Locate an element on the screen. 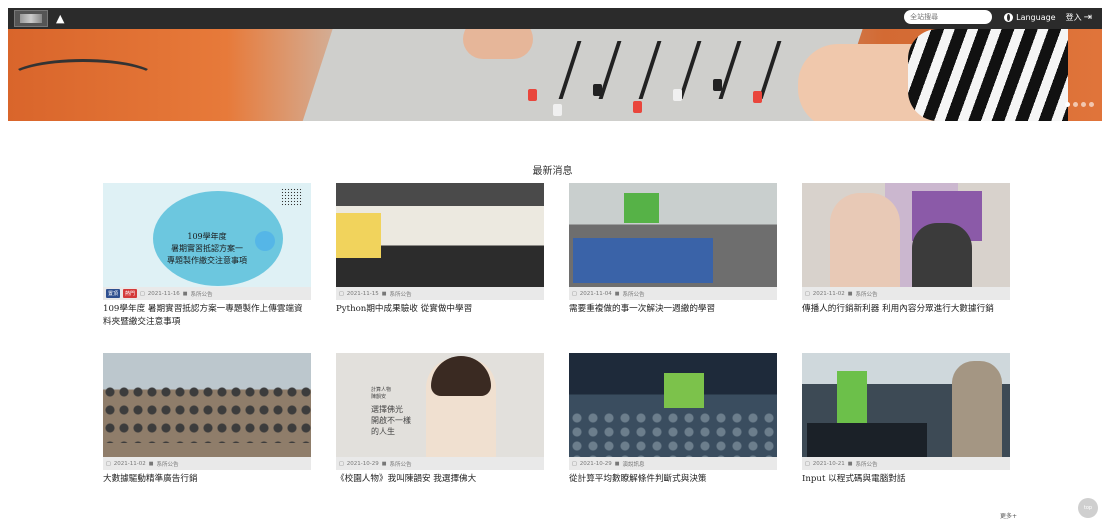 Image resolution: width=1105 pixels, height=520 pixels. news-title: 傳播人的行銷新利器 利用內容分眾進行大數據行銷 is located at coordinates (906, 308).